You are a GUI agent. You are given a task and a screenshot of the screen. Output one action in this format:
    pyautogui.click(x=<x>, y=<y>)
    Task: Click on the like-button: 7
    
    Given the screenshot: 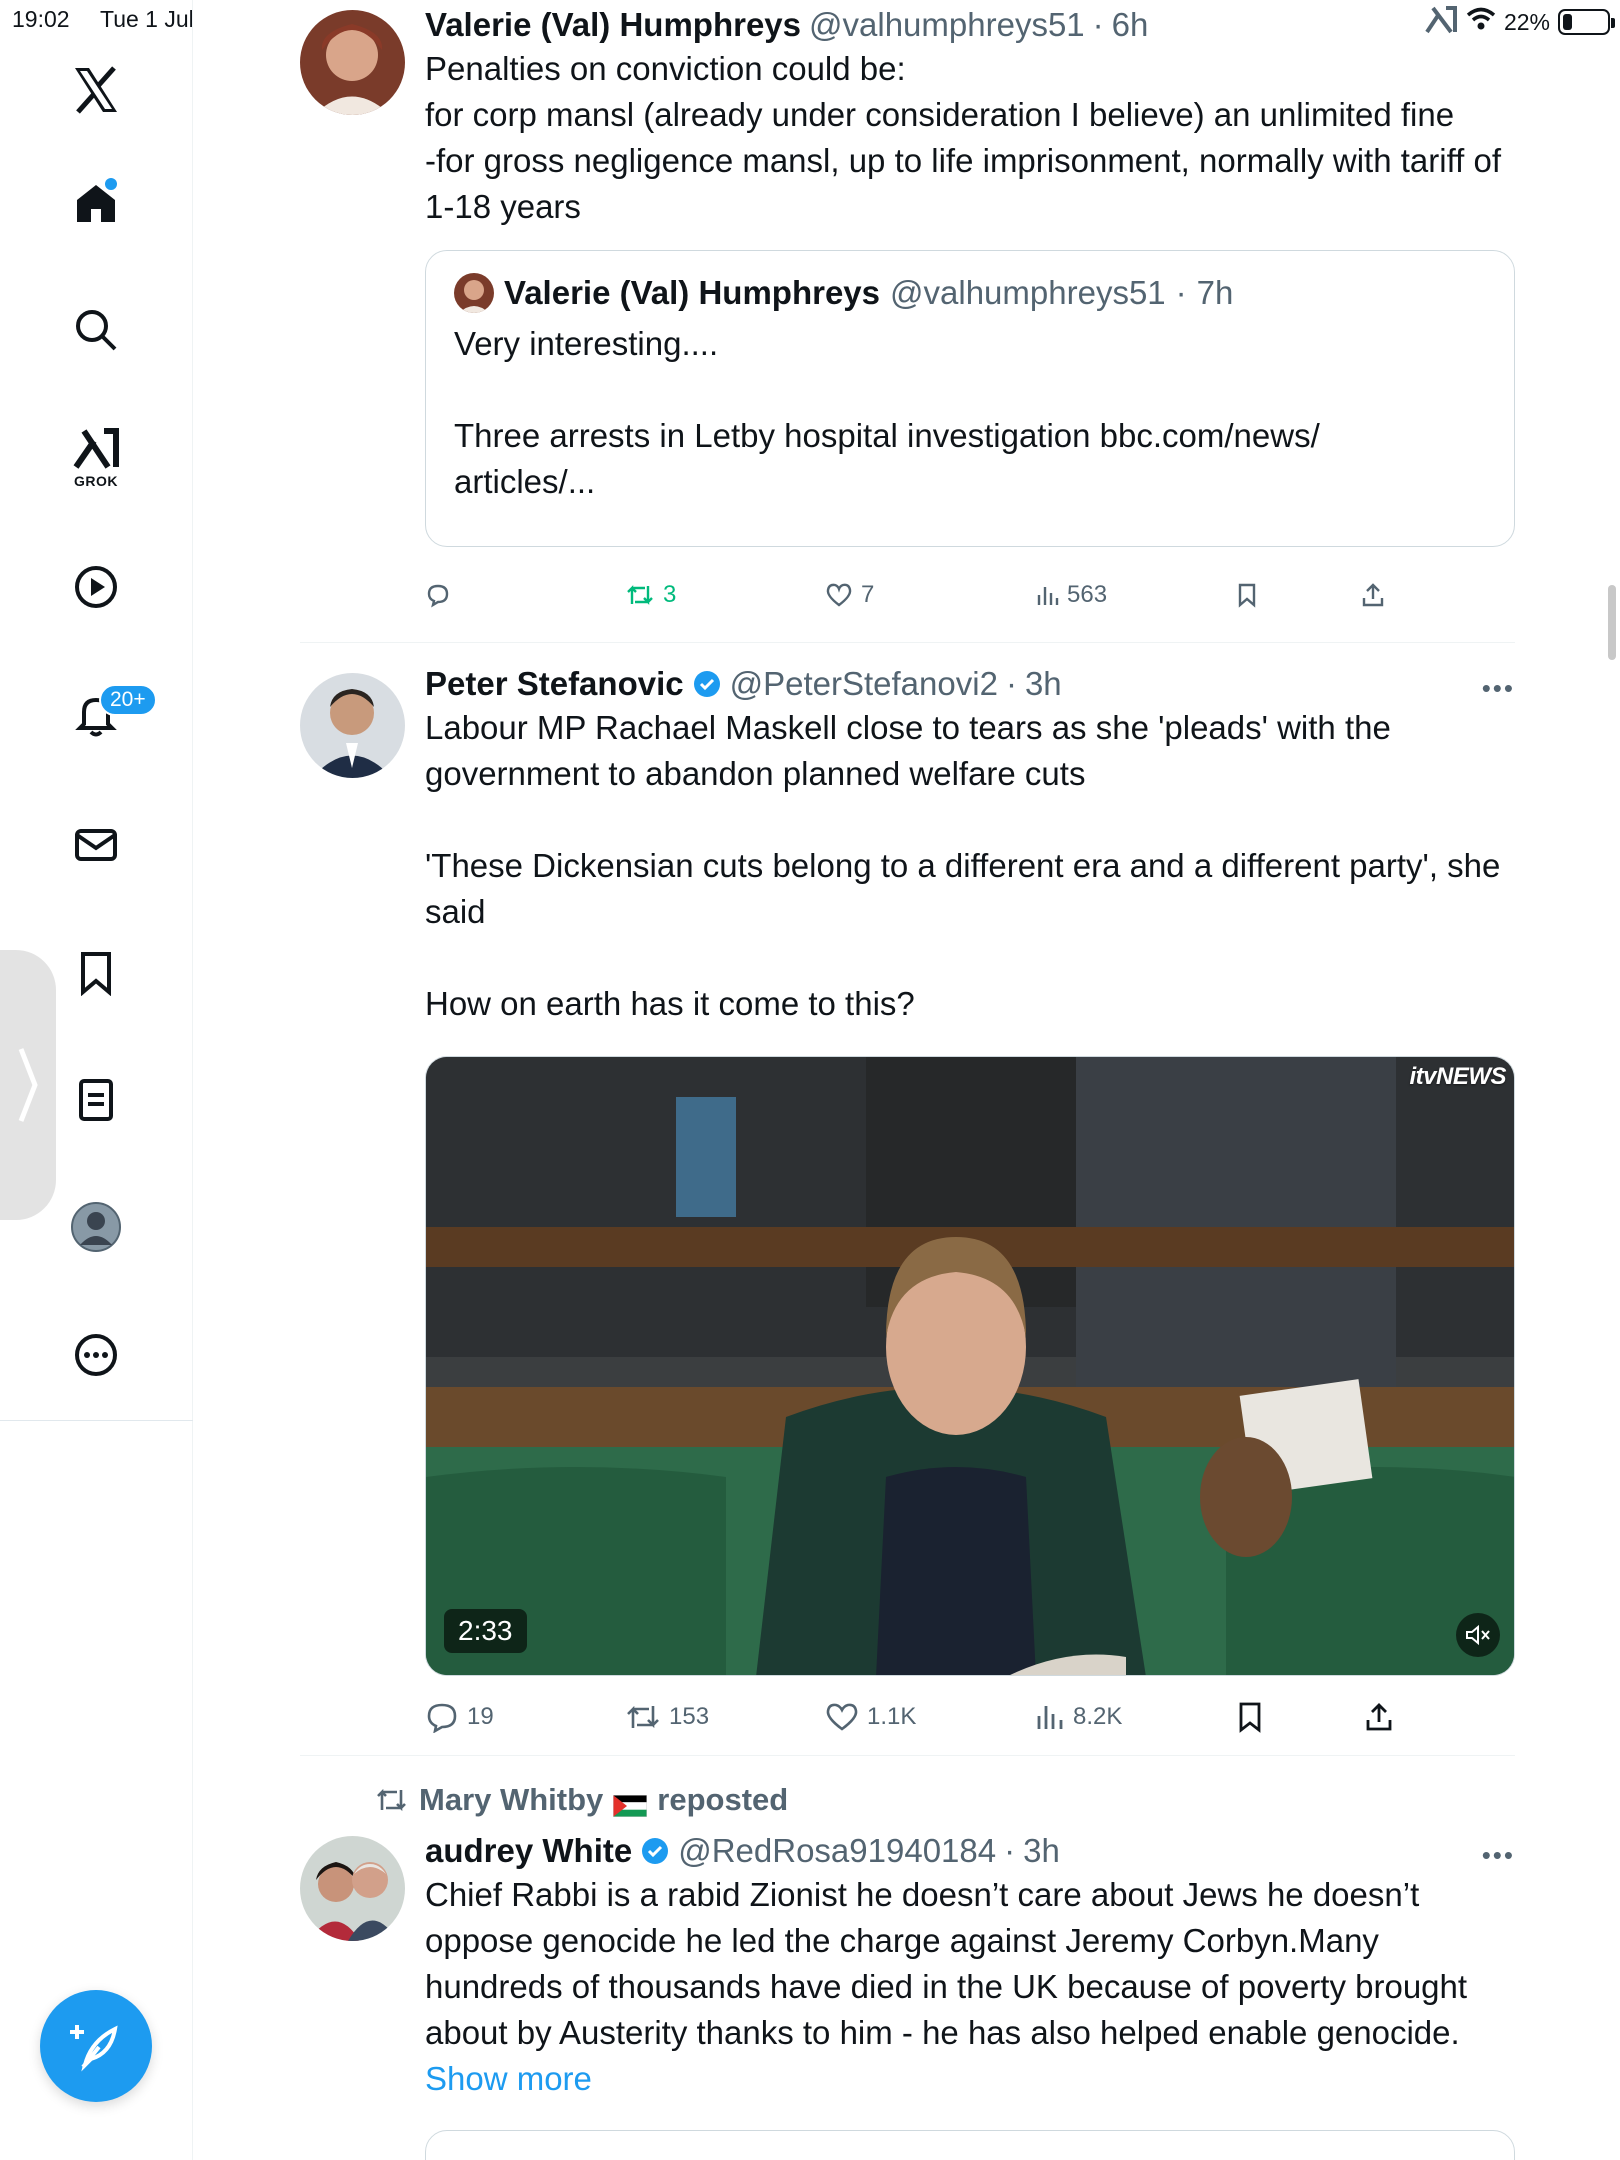 What is the action you would take?
    pyautogui.click(x=849, y=595)
    